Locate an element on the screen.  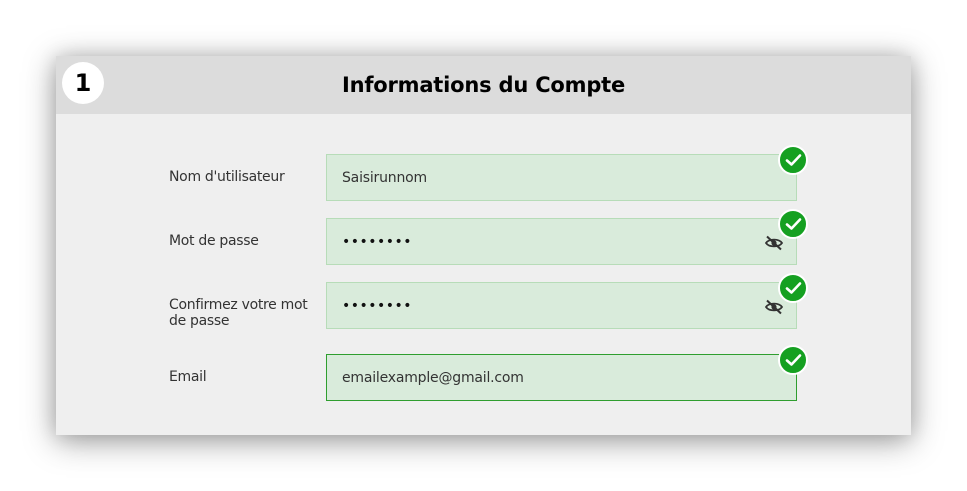
email-field: emailexample@gmail.com is located at coordinates (561, 377).